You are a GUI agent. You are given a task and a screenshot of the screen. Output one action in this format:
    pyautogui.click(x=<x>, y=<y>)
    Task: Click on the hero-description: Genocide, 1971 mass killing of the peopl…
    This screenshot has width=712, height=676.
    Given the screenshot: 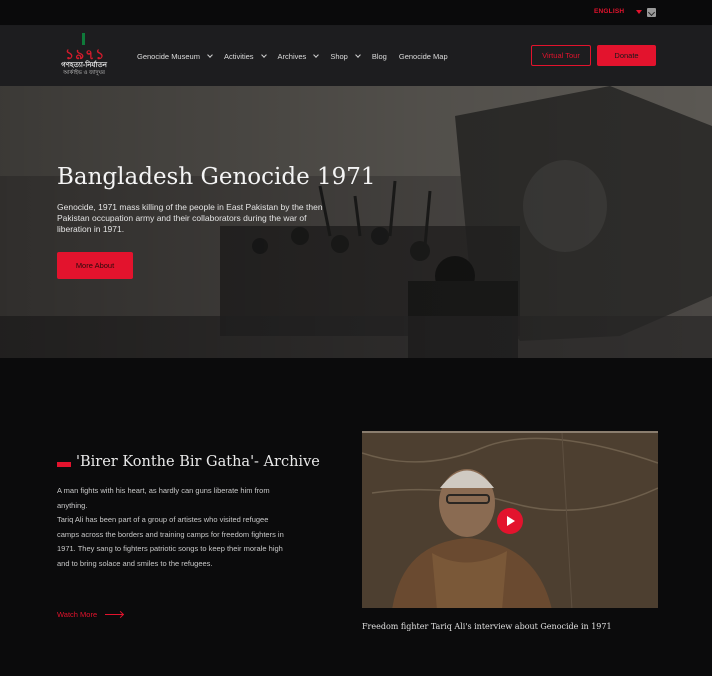 What is the action you would take?
    pyautogui.click(x=190, y=218)
    